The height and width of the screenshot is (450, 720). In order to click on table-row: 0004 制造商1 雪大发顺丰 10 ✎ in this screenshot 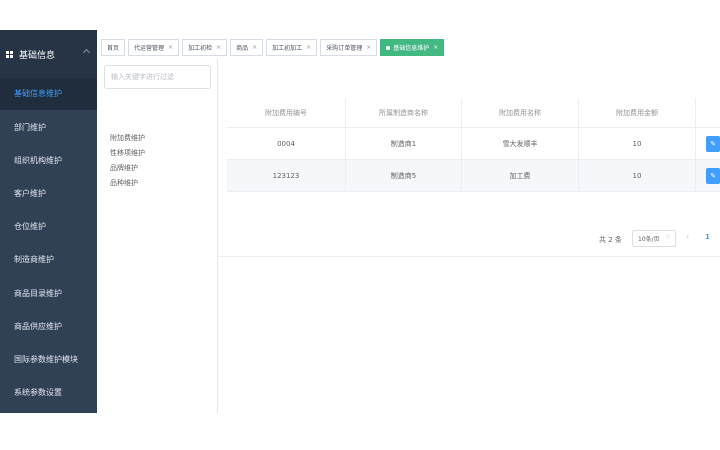, I will do `click(473, 144)`.